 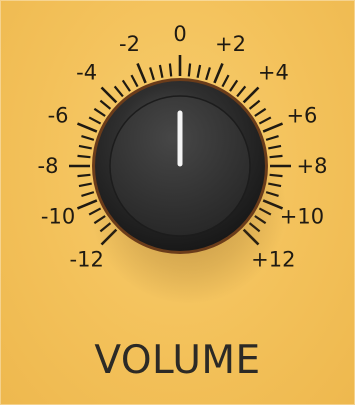 What do you see at coordinates (48, 166) in the screenshot?
I see `scale-label: -8` at bounding box center [48, 166].